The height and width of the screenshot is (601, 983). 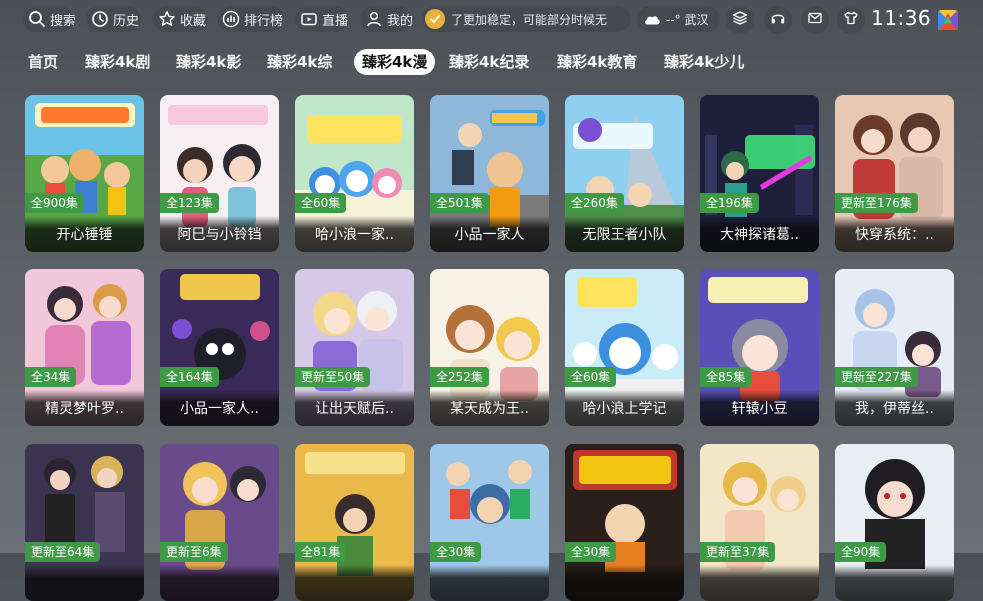 I want to click on poster-card: 更新至6集, so click(x=219, y=522).